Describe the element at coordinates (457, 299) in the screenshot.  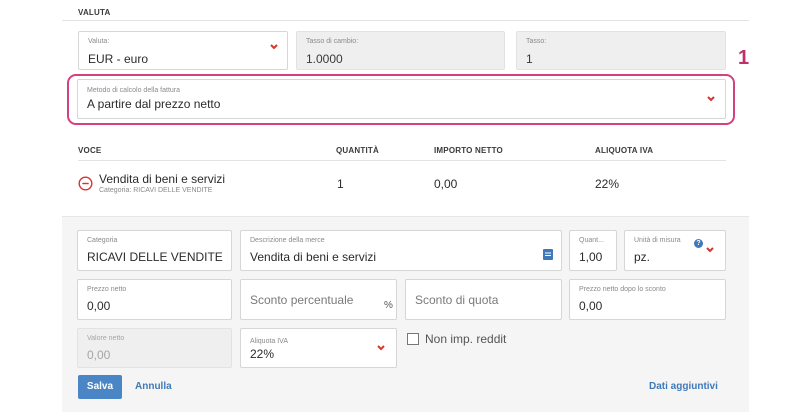
I see `sconto-quota-placeholder: Sconto di quota` at that location.